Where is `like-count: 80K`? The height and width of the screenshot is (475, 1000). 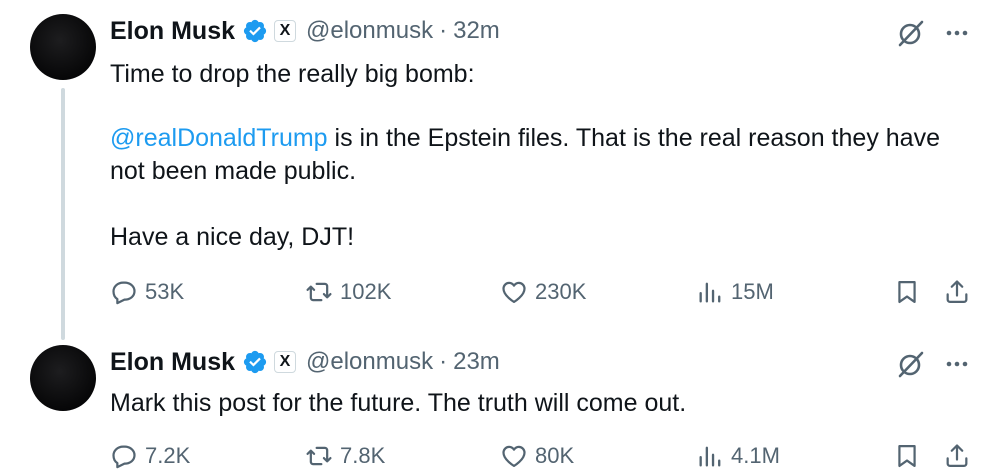
like-count: 80K is located at coordinates (555, 455).